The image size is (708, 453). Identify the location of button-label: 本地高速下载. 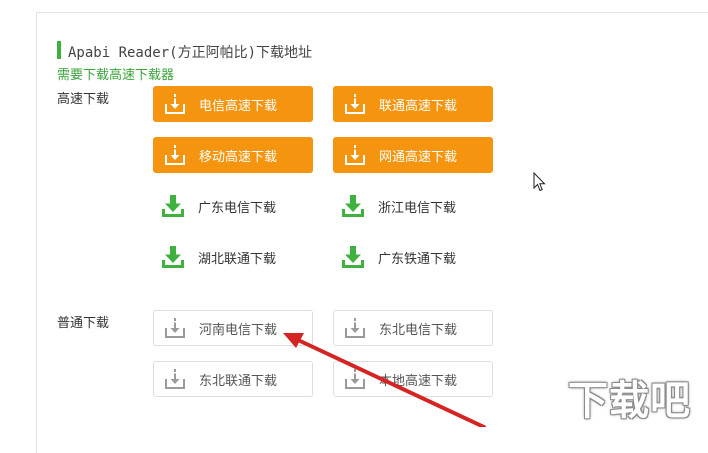
(418, 381).